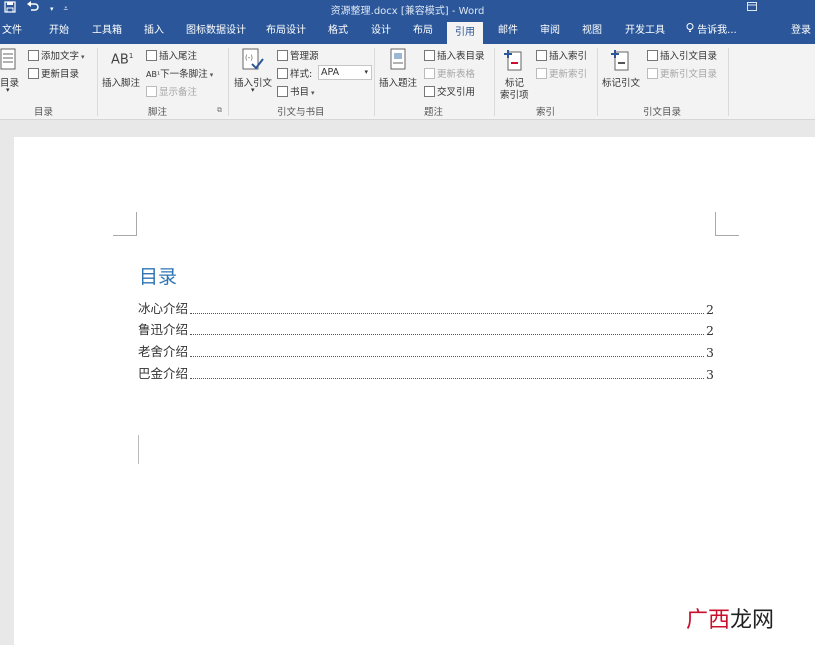 This screenshot has width=815, height=645. Describe the element at coordinates (426, 329) in the screenshot. I see `toc-entry: 鲁迅介绍 2` at that location.